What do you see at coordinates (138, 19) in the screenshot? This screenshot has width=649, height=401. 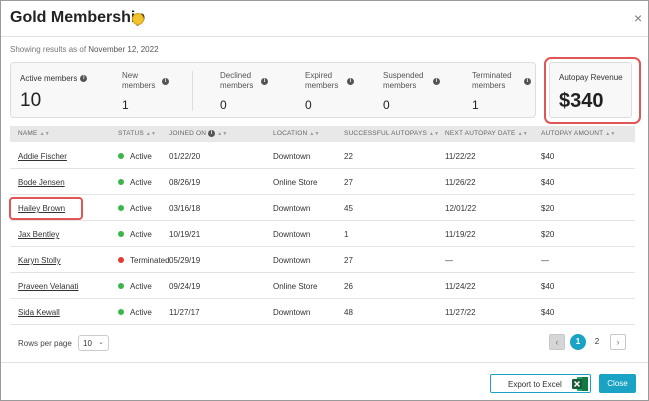 I see `gold-coin-icon` at bounding box center [138, 19].